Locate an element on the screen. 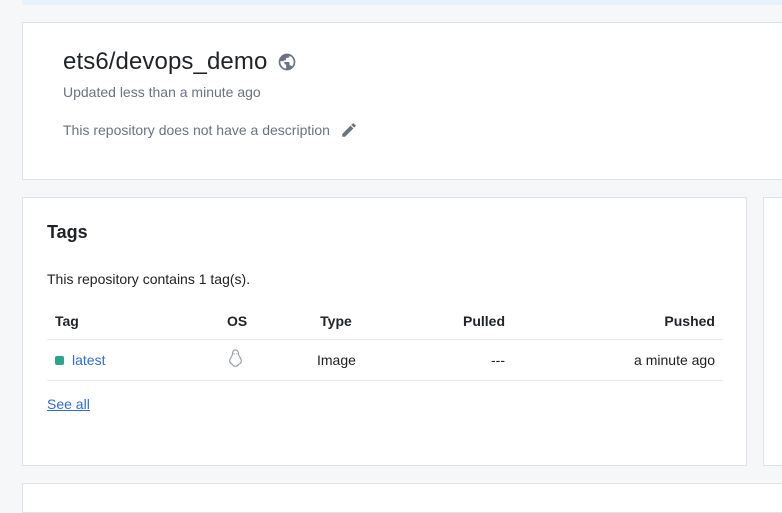 The height and width of the screenshot is (513, 782). see-all-link: See all is located at coordinates (68, 404).